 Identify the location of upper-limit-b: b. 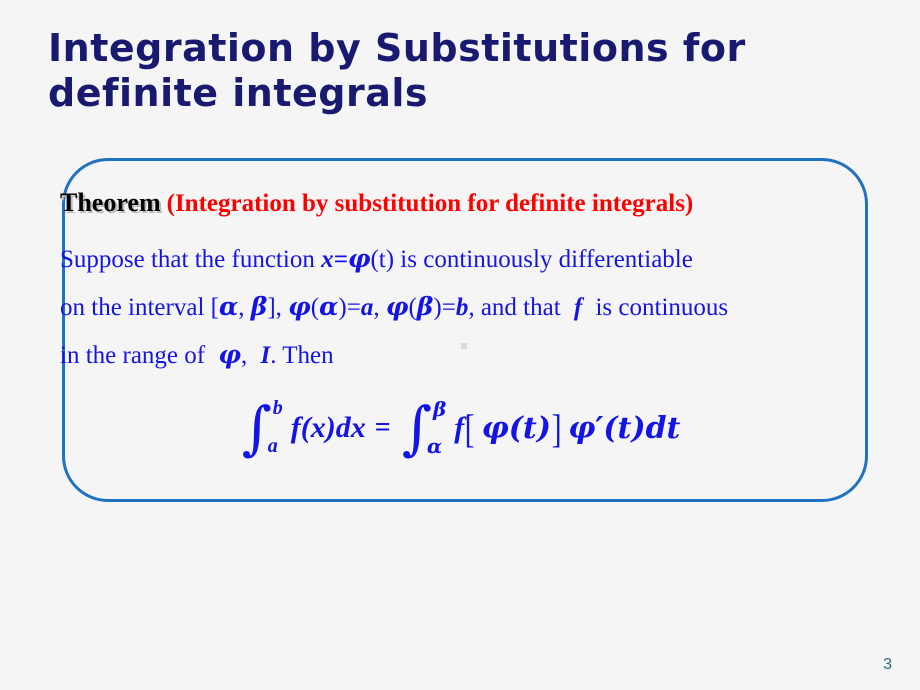
(277, 408).